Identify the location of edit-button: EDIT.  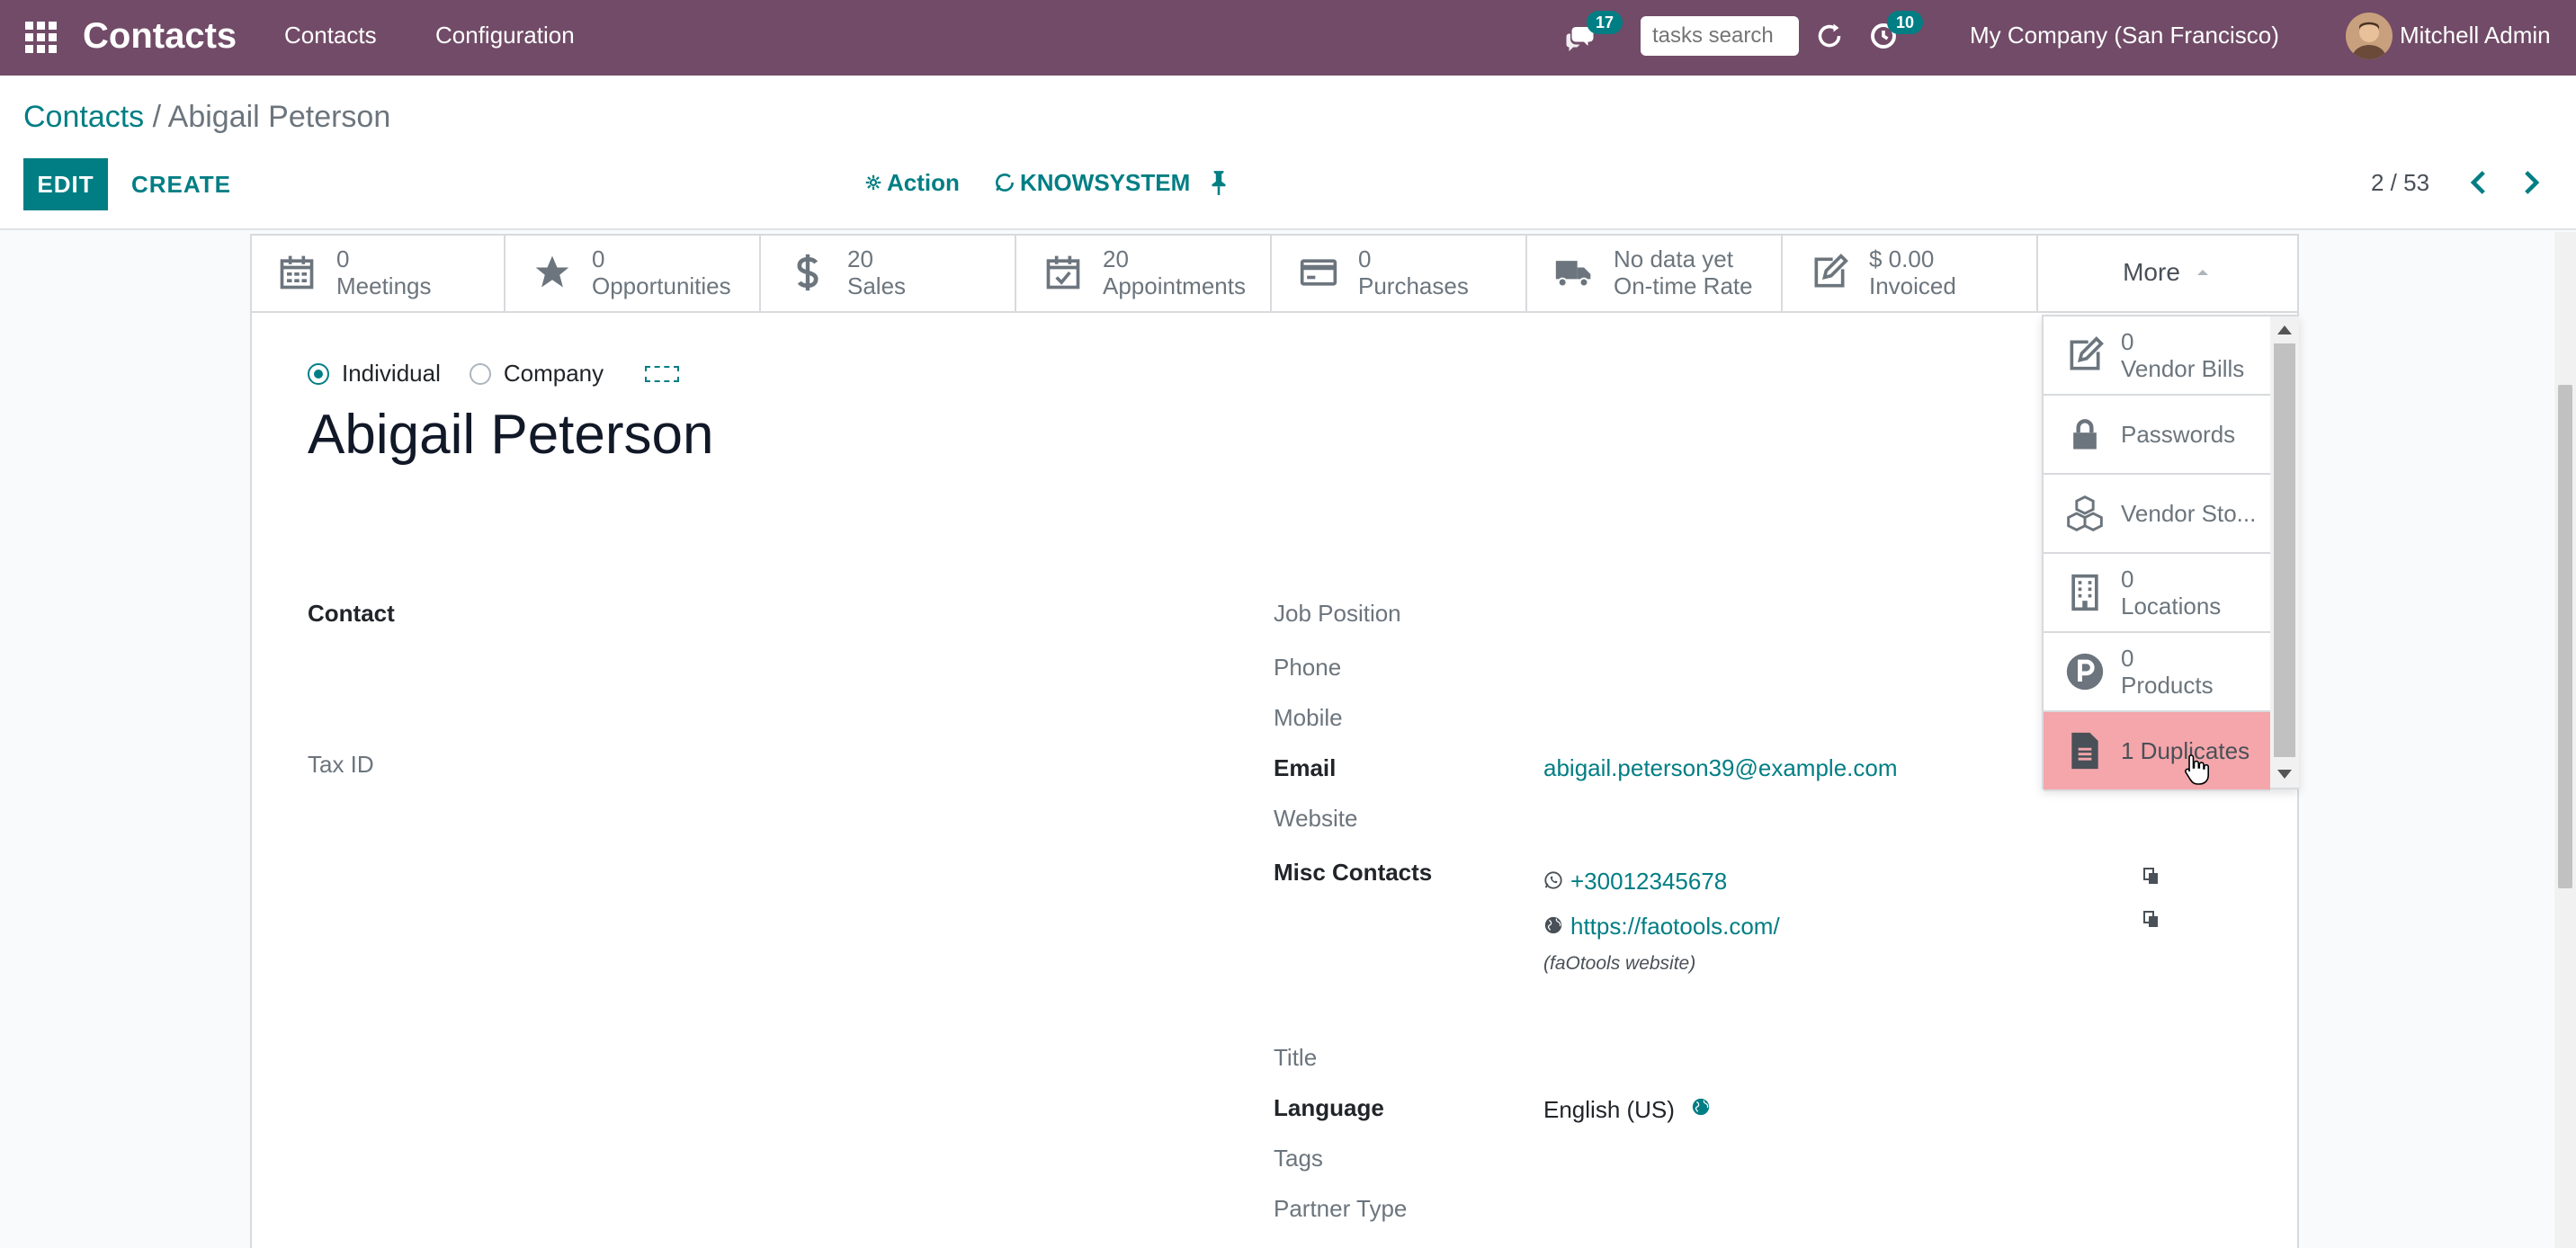
(65, 184).